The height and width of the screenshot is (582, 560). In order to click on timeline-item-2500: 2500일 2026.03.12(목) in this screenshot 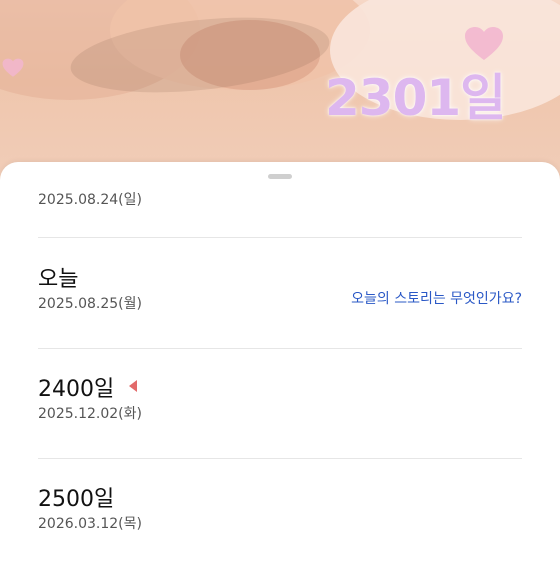, I will do `click(280, 510)`.